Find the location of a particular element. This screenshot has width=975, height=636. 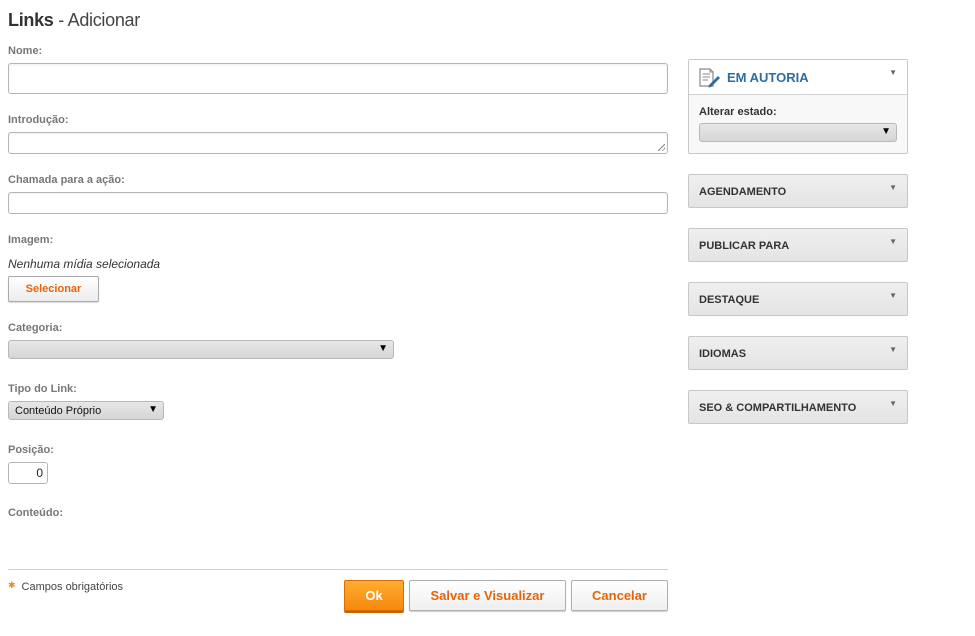

page-title: Links - Adicionar is located at coordinates (74, 20).